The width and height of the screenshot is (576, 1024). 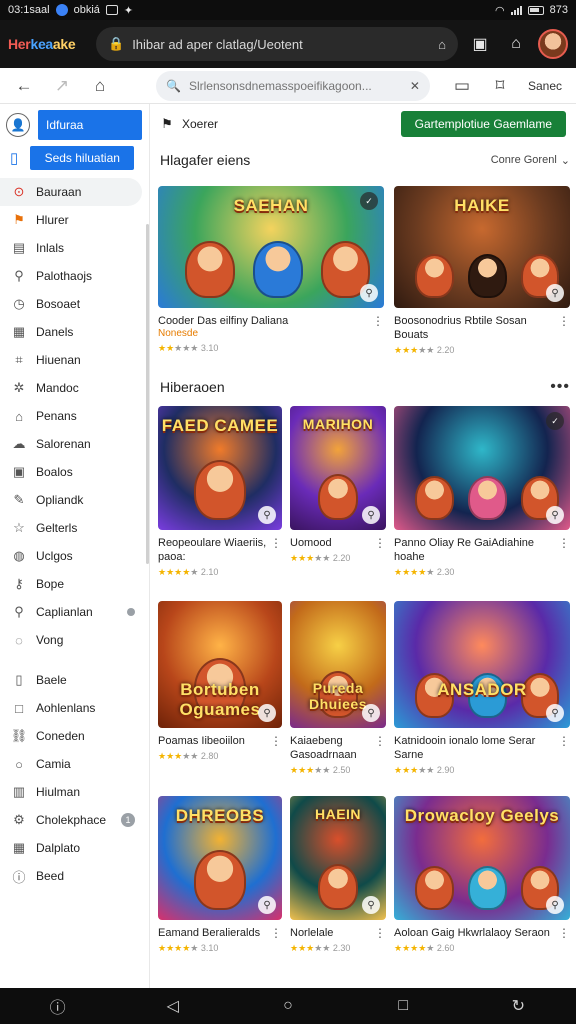 I want to click on sidebar-item-inlals: ▤ Inlals, so click(x=74, y=248).